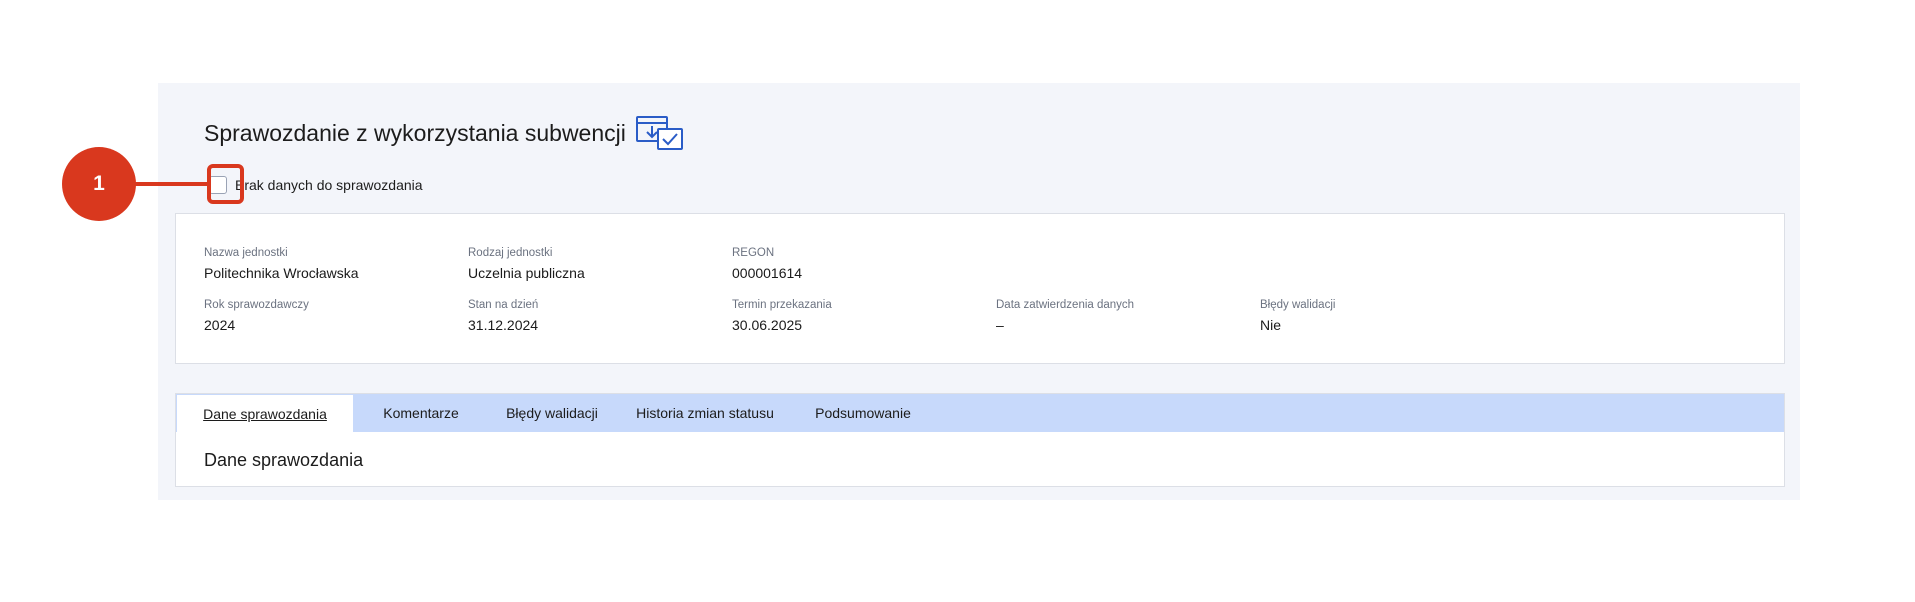 This screenshot has width=1915, height=602. Describe the element at coordinates (753, 253) in the screenshot. I see `field-label: REGON` at that location.